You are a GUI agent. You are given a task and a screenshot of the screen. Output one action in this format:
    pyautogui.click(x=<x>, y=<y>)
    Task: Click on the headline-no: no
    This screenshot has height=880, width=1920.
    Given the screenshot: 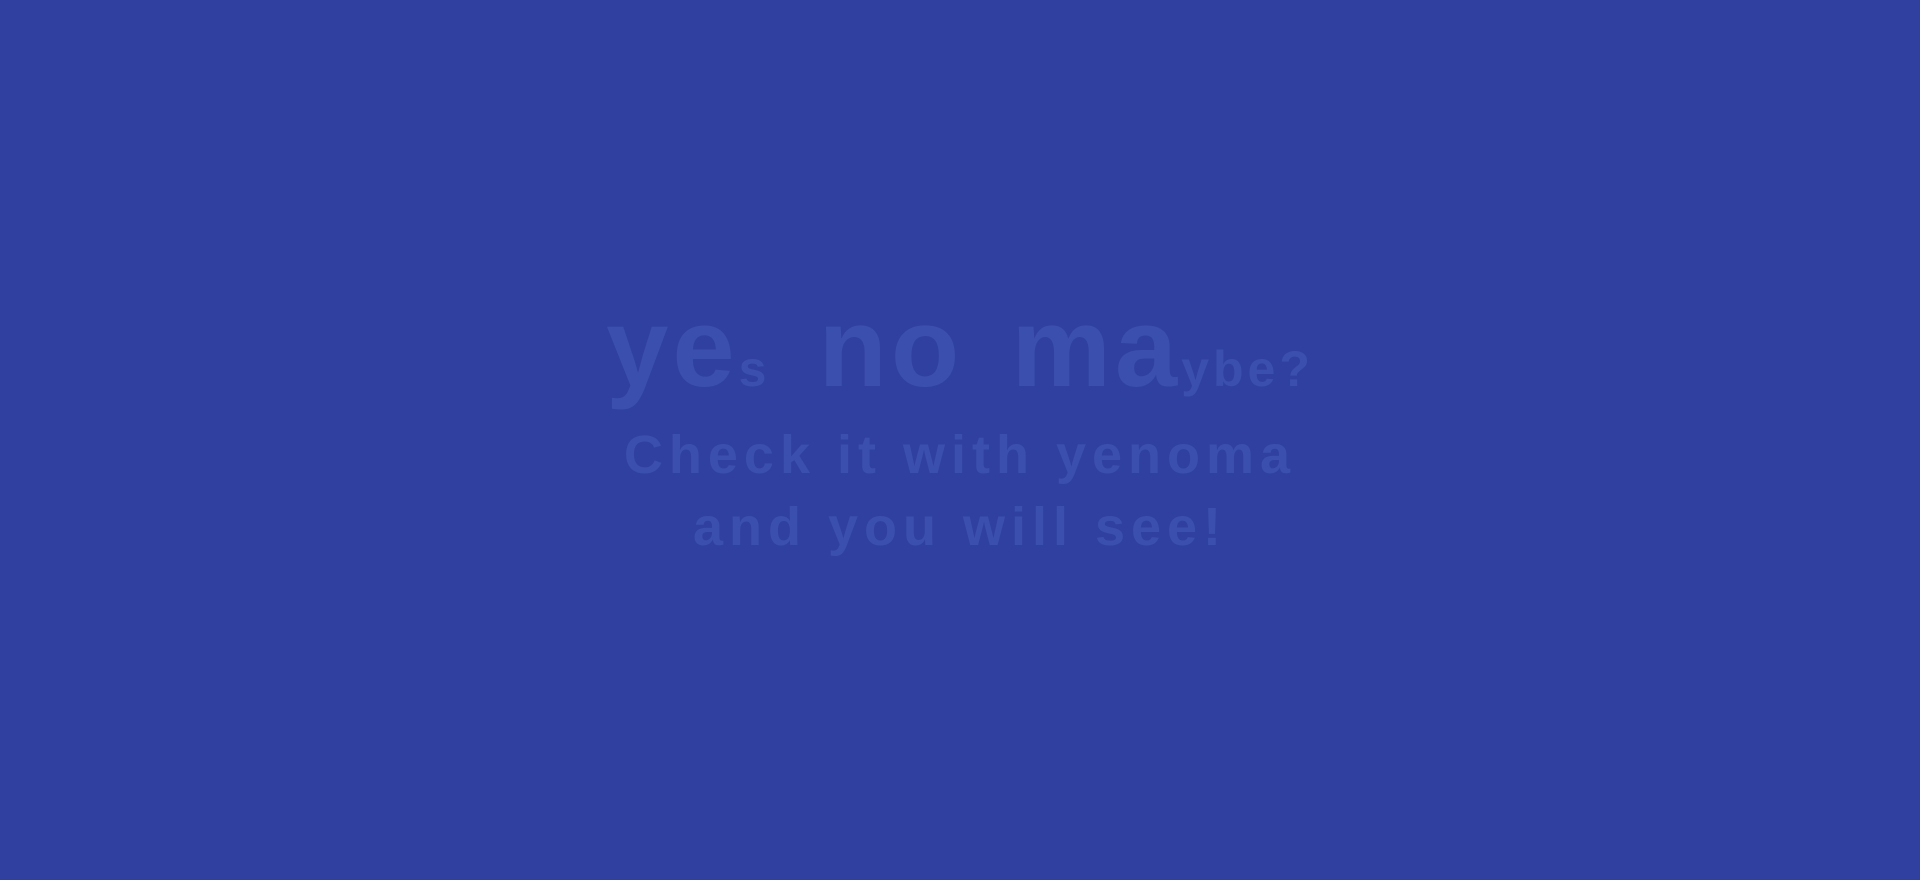 What is the action you would take?
    pyautogui.click(x=891, y=347)
    